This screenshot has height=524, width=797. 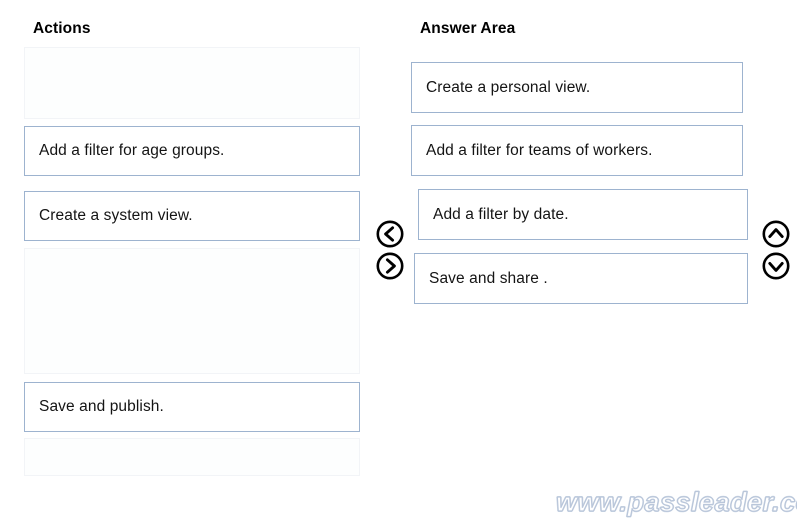 I want to click on chevron-down-circle-icon, so click(x=776, y=266).